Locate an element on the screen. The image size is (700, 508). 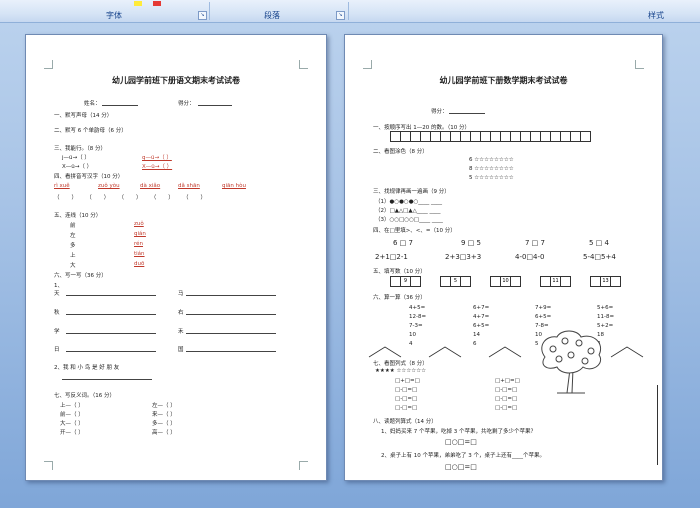
write-char: 天 is located at coordinates (57, 294).